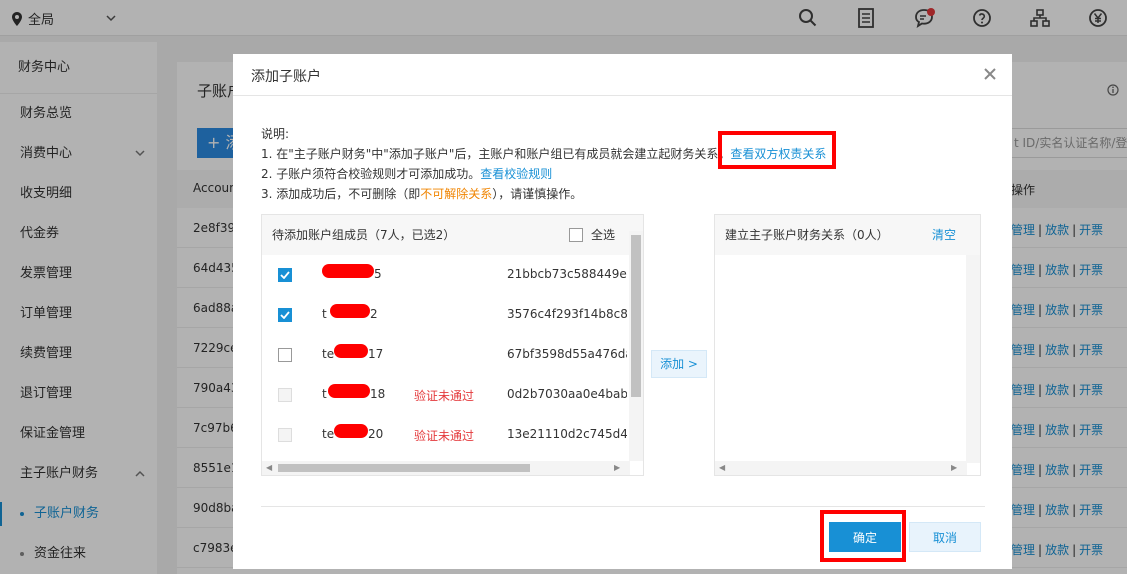 The height and width of the screenshot is (574, 1127). What do you see at coordinates (623, 506) in the screenshot?
I see `divider` at bounding box center [623, 506].